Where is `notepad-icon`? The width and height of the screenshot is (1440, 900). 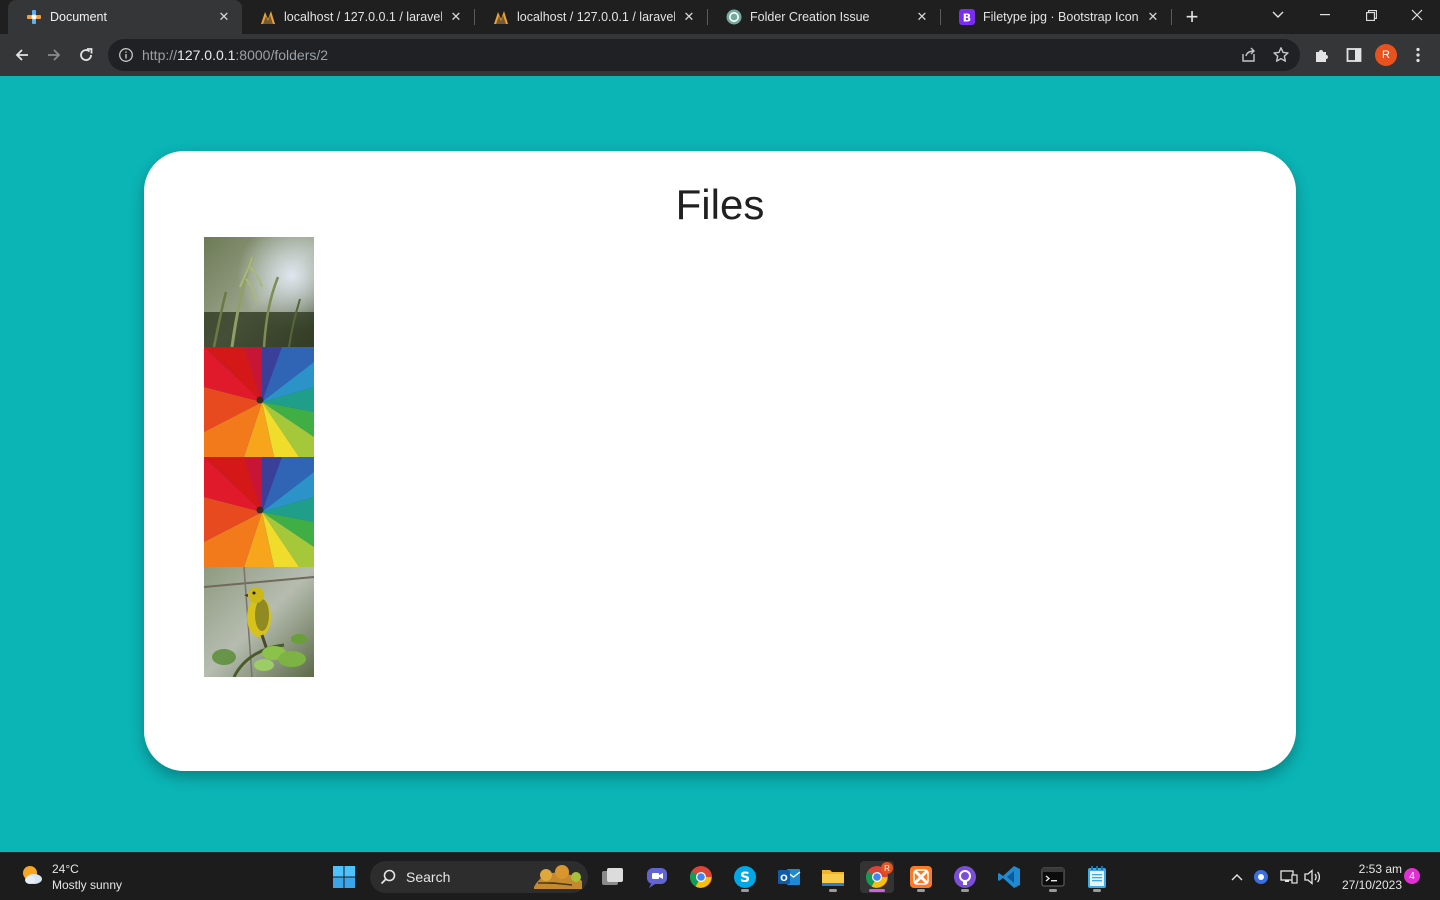
notepad-icon is located at coordinates (1097, 877).